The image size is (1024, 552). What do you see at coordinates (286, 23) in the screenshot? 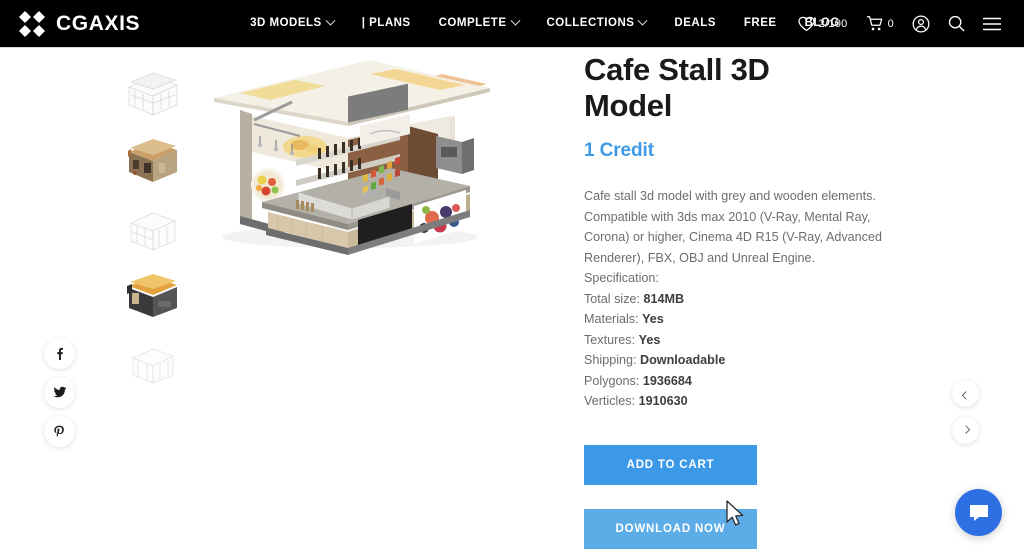
I see `nav-label: 3D MODELS` at bounding box center [286, 23].